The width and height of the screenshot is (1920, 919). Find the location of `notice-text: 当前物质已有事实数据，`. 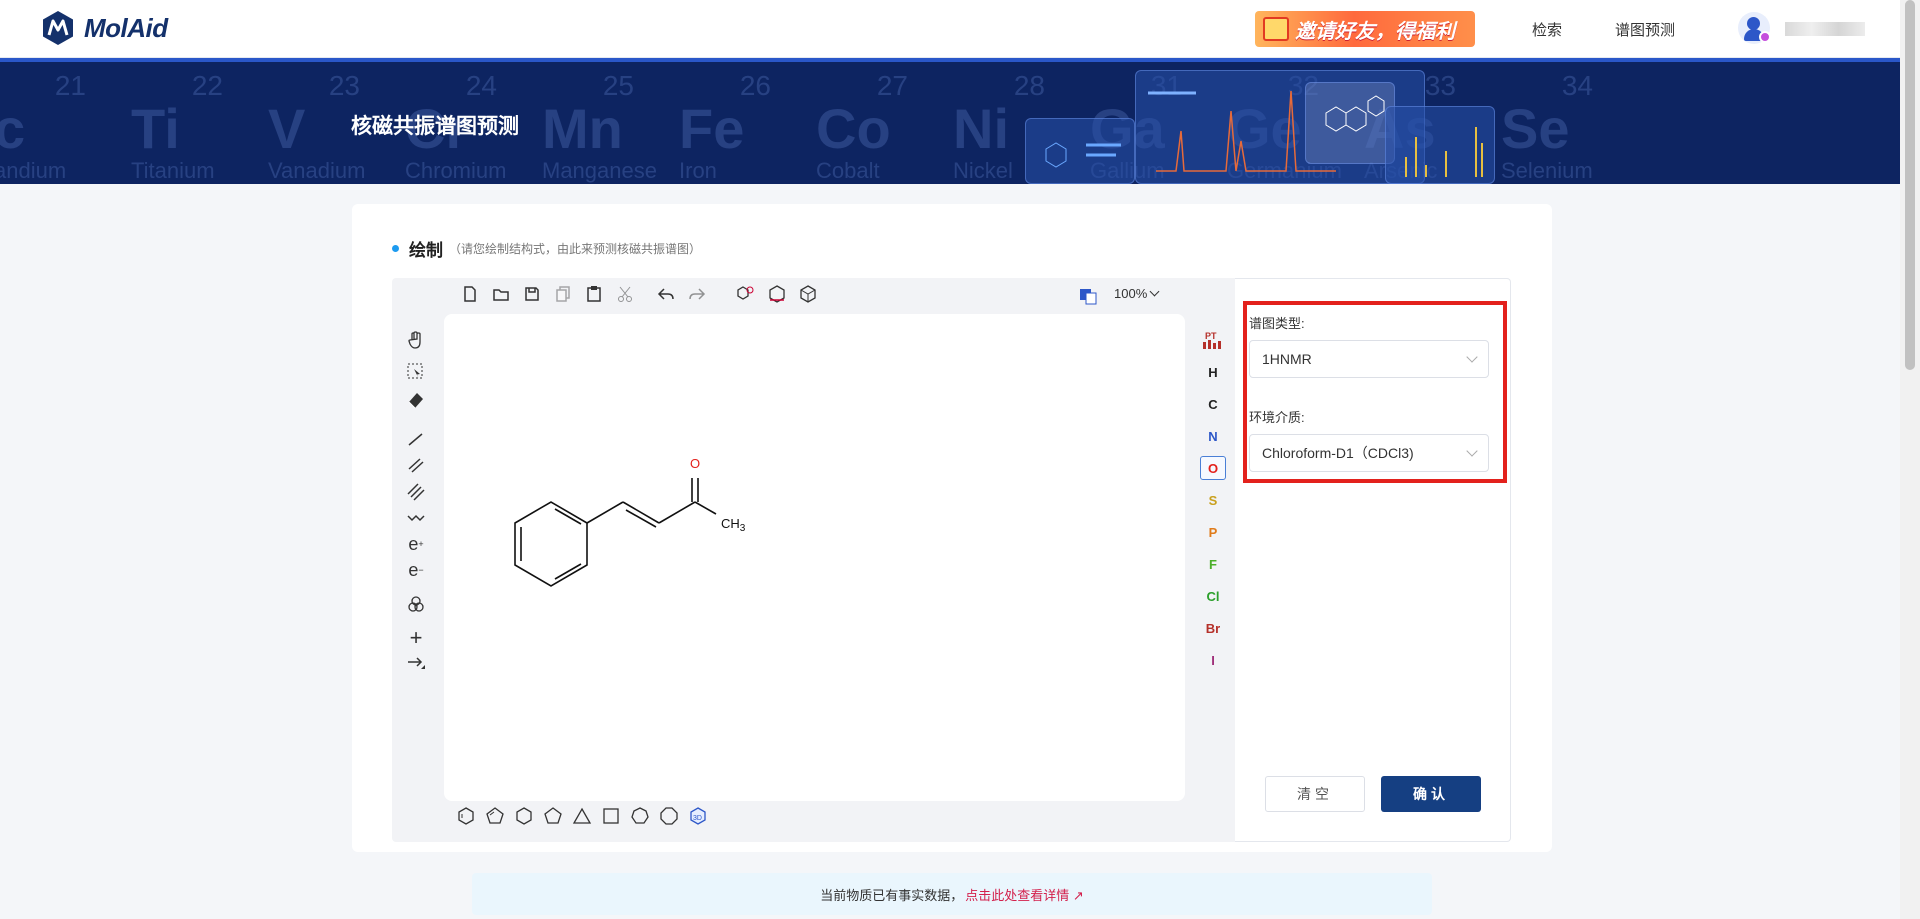

notice-text: 当前物质已有事实数据， is located at coordinates (892, 895).